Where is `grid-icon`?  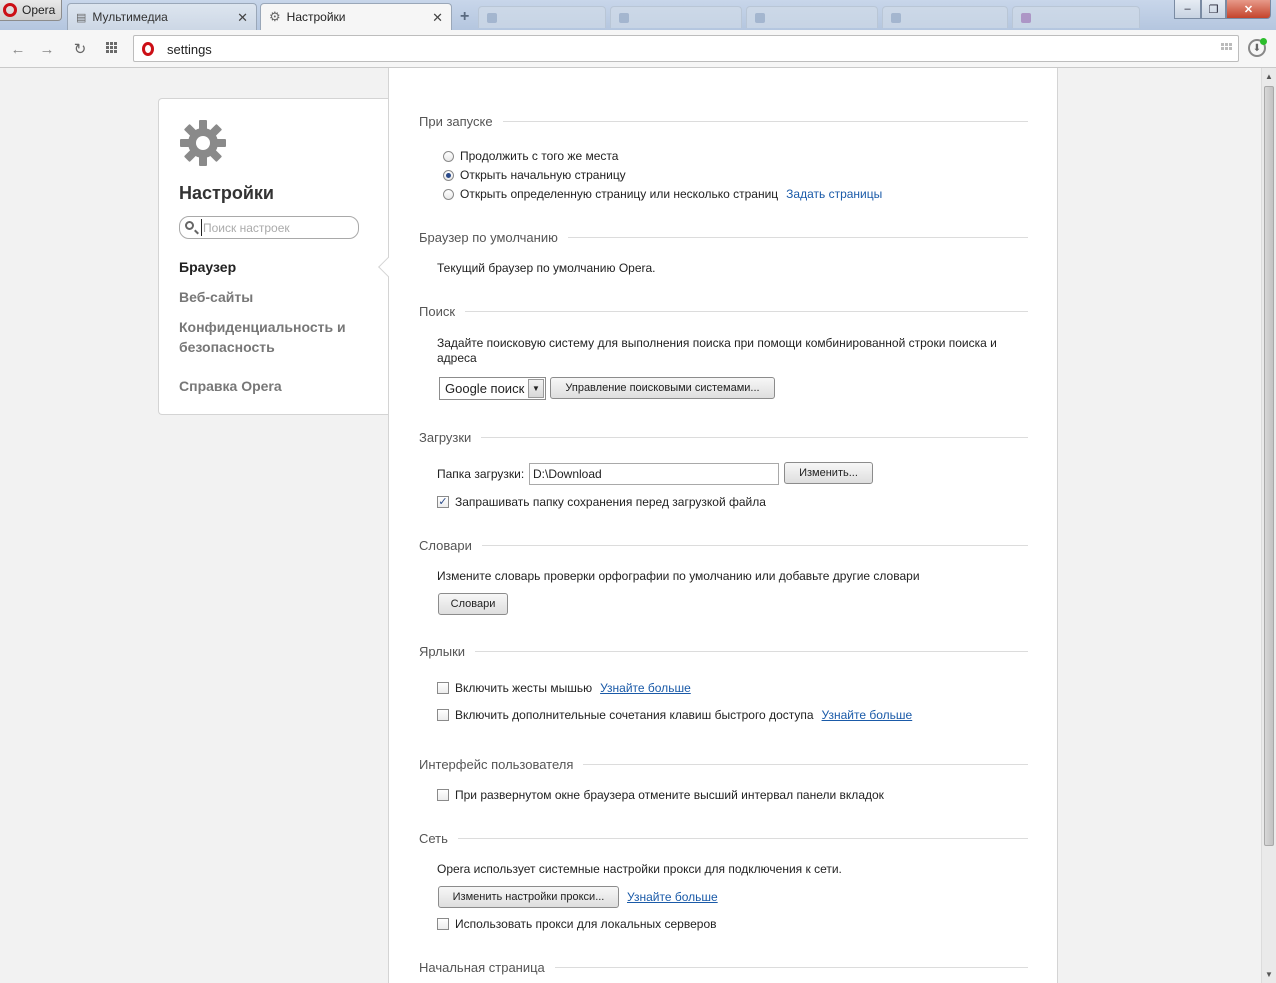
grid-icon is located at coordinates (1226, 46).